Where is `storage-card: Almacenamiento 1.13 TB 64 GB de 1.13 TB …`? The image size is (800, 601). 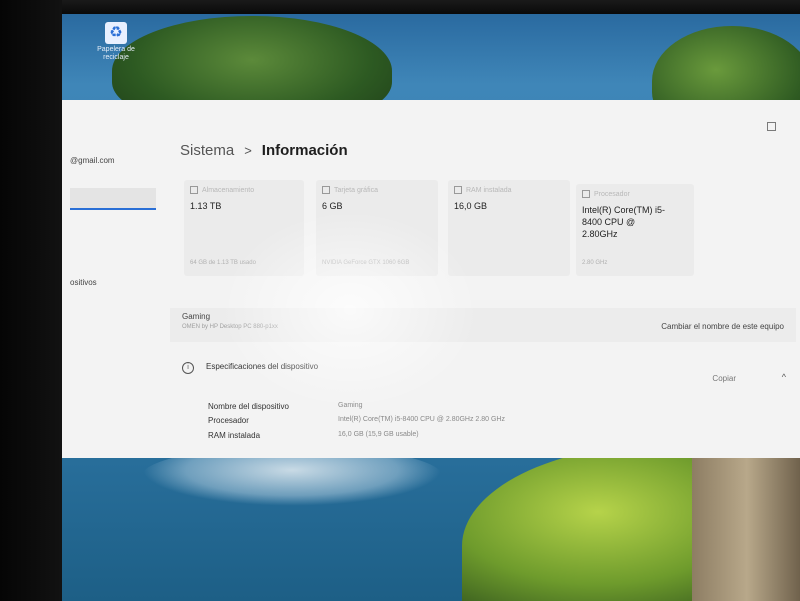 storage-card: Almacenamiento 1.13 TB 64 GB de 1.13 TB … is located at coordinates (244, 228).